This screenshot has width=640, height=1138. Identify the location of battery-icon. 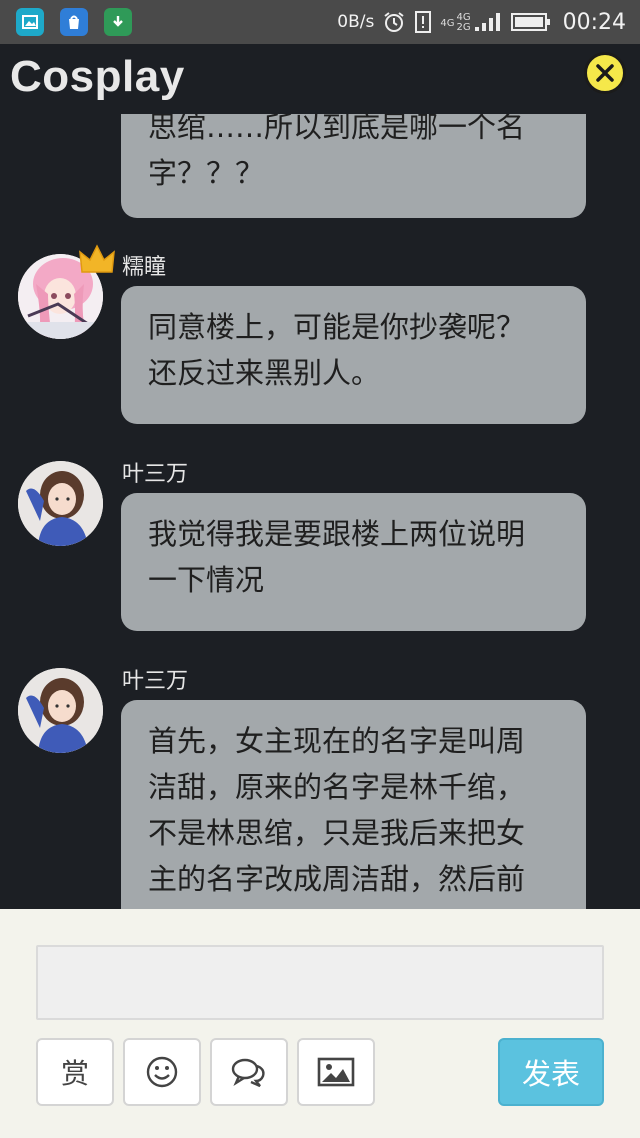
(530, 22).